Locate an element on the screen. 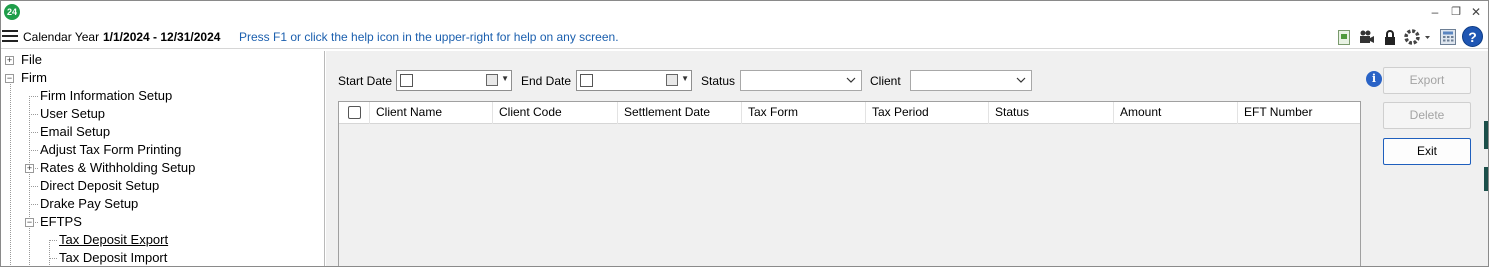  tree-item-tax-deposit-import: Tax Deposit Import is located at coordinates (113, 257).